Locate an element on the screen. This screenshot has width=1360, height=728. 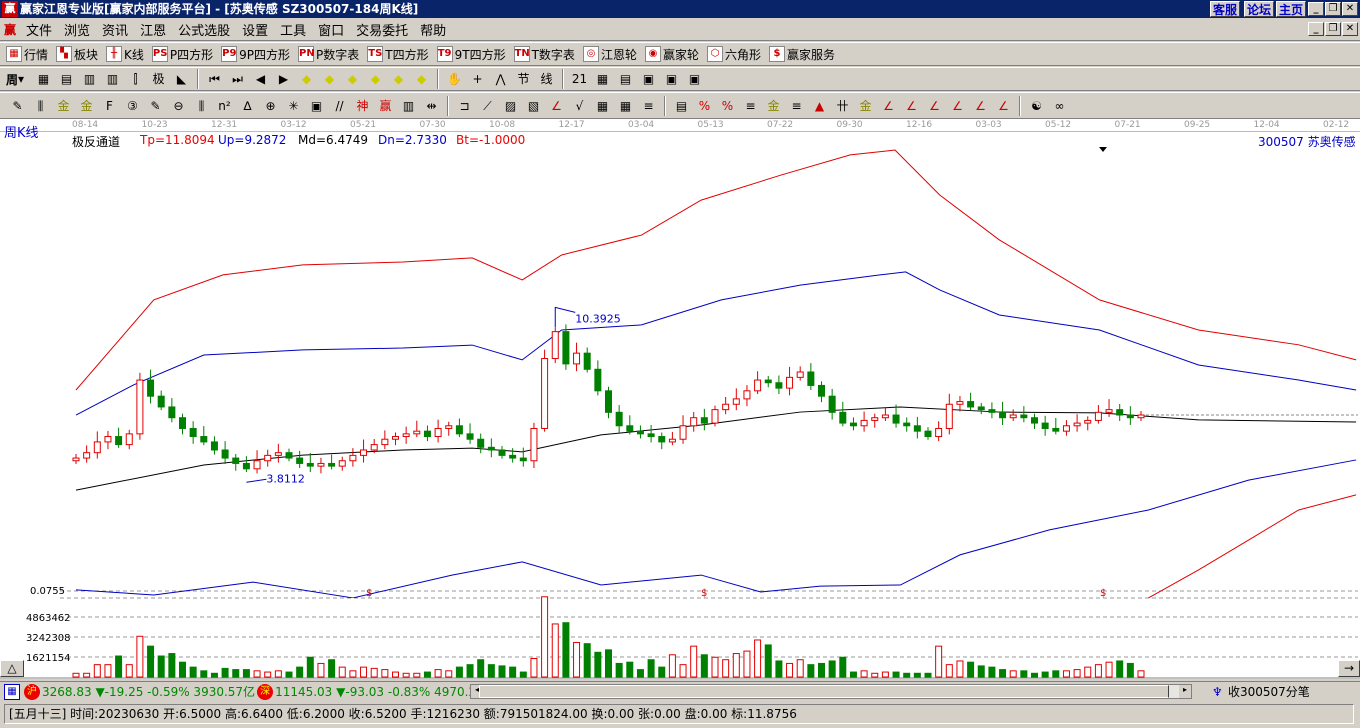
toolbar-dollar-button: $ 赢家服务 is located at coordinates (801, 54).